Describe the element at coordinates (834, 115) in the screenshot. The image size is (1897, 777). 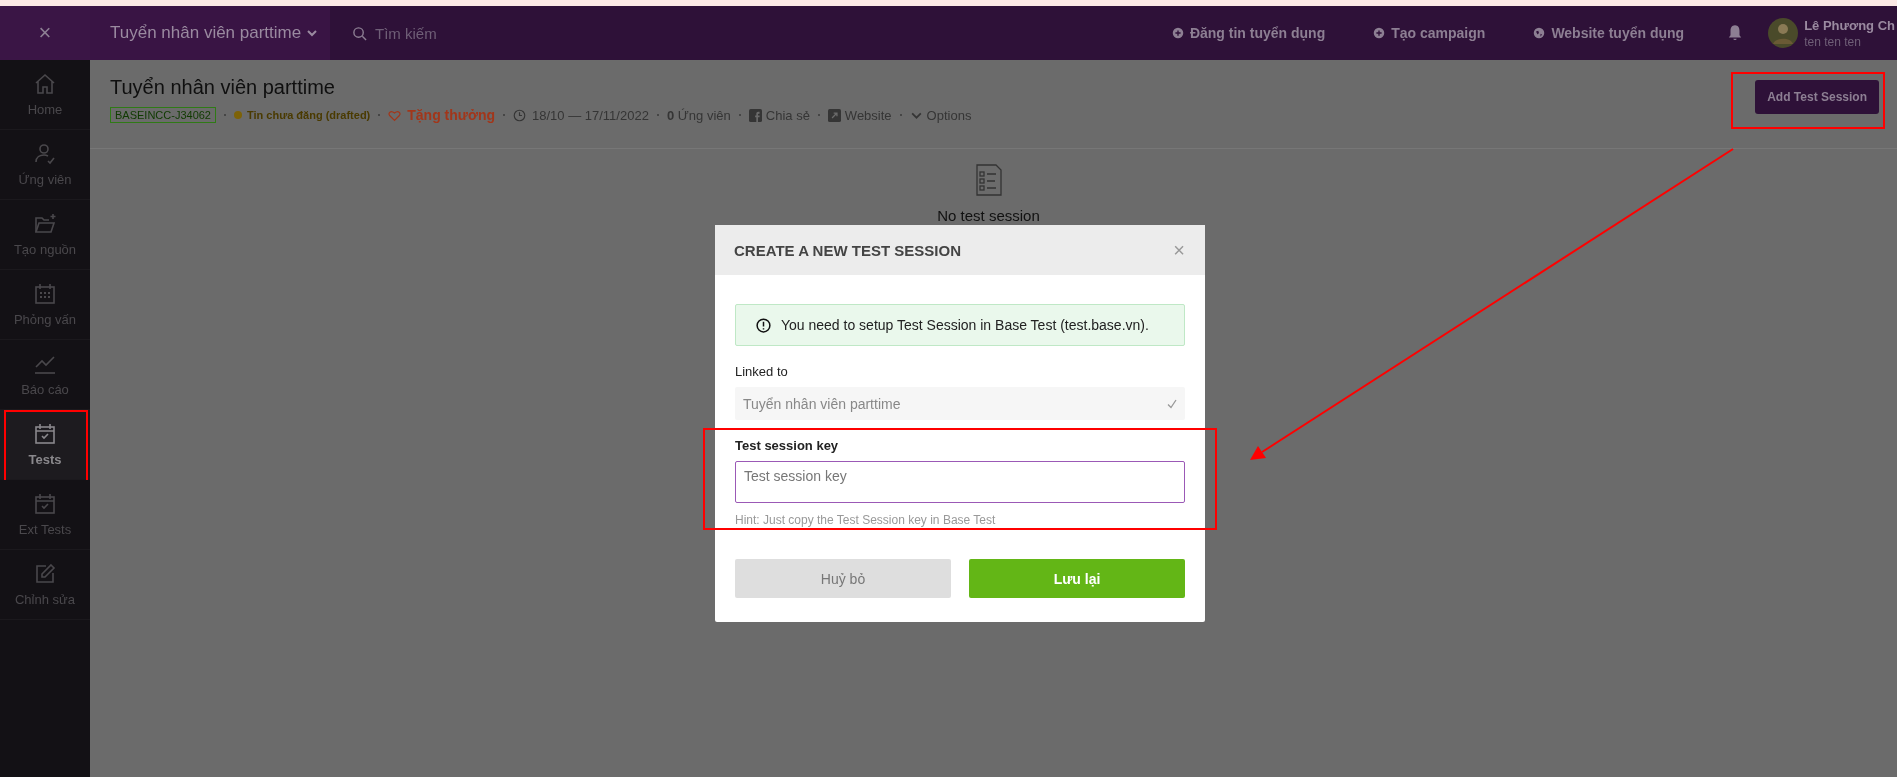
I see `external-link-icon` at that location.